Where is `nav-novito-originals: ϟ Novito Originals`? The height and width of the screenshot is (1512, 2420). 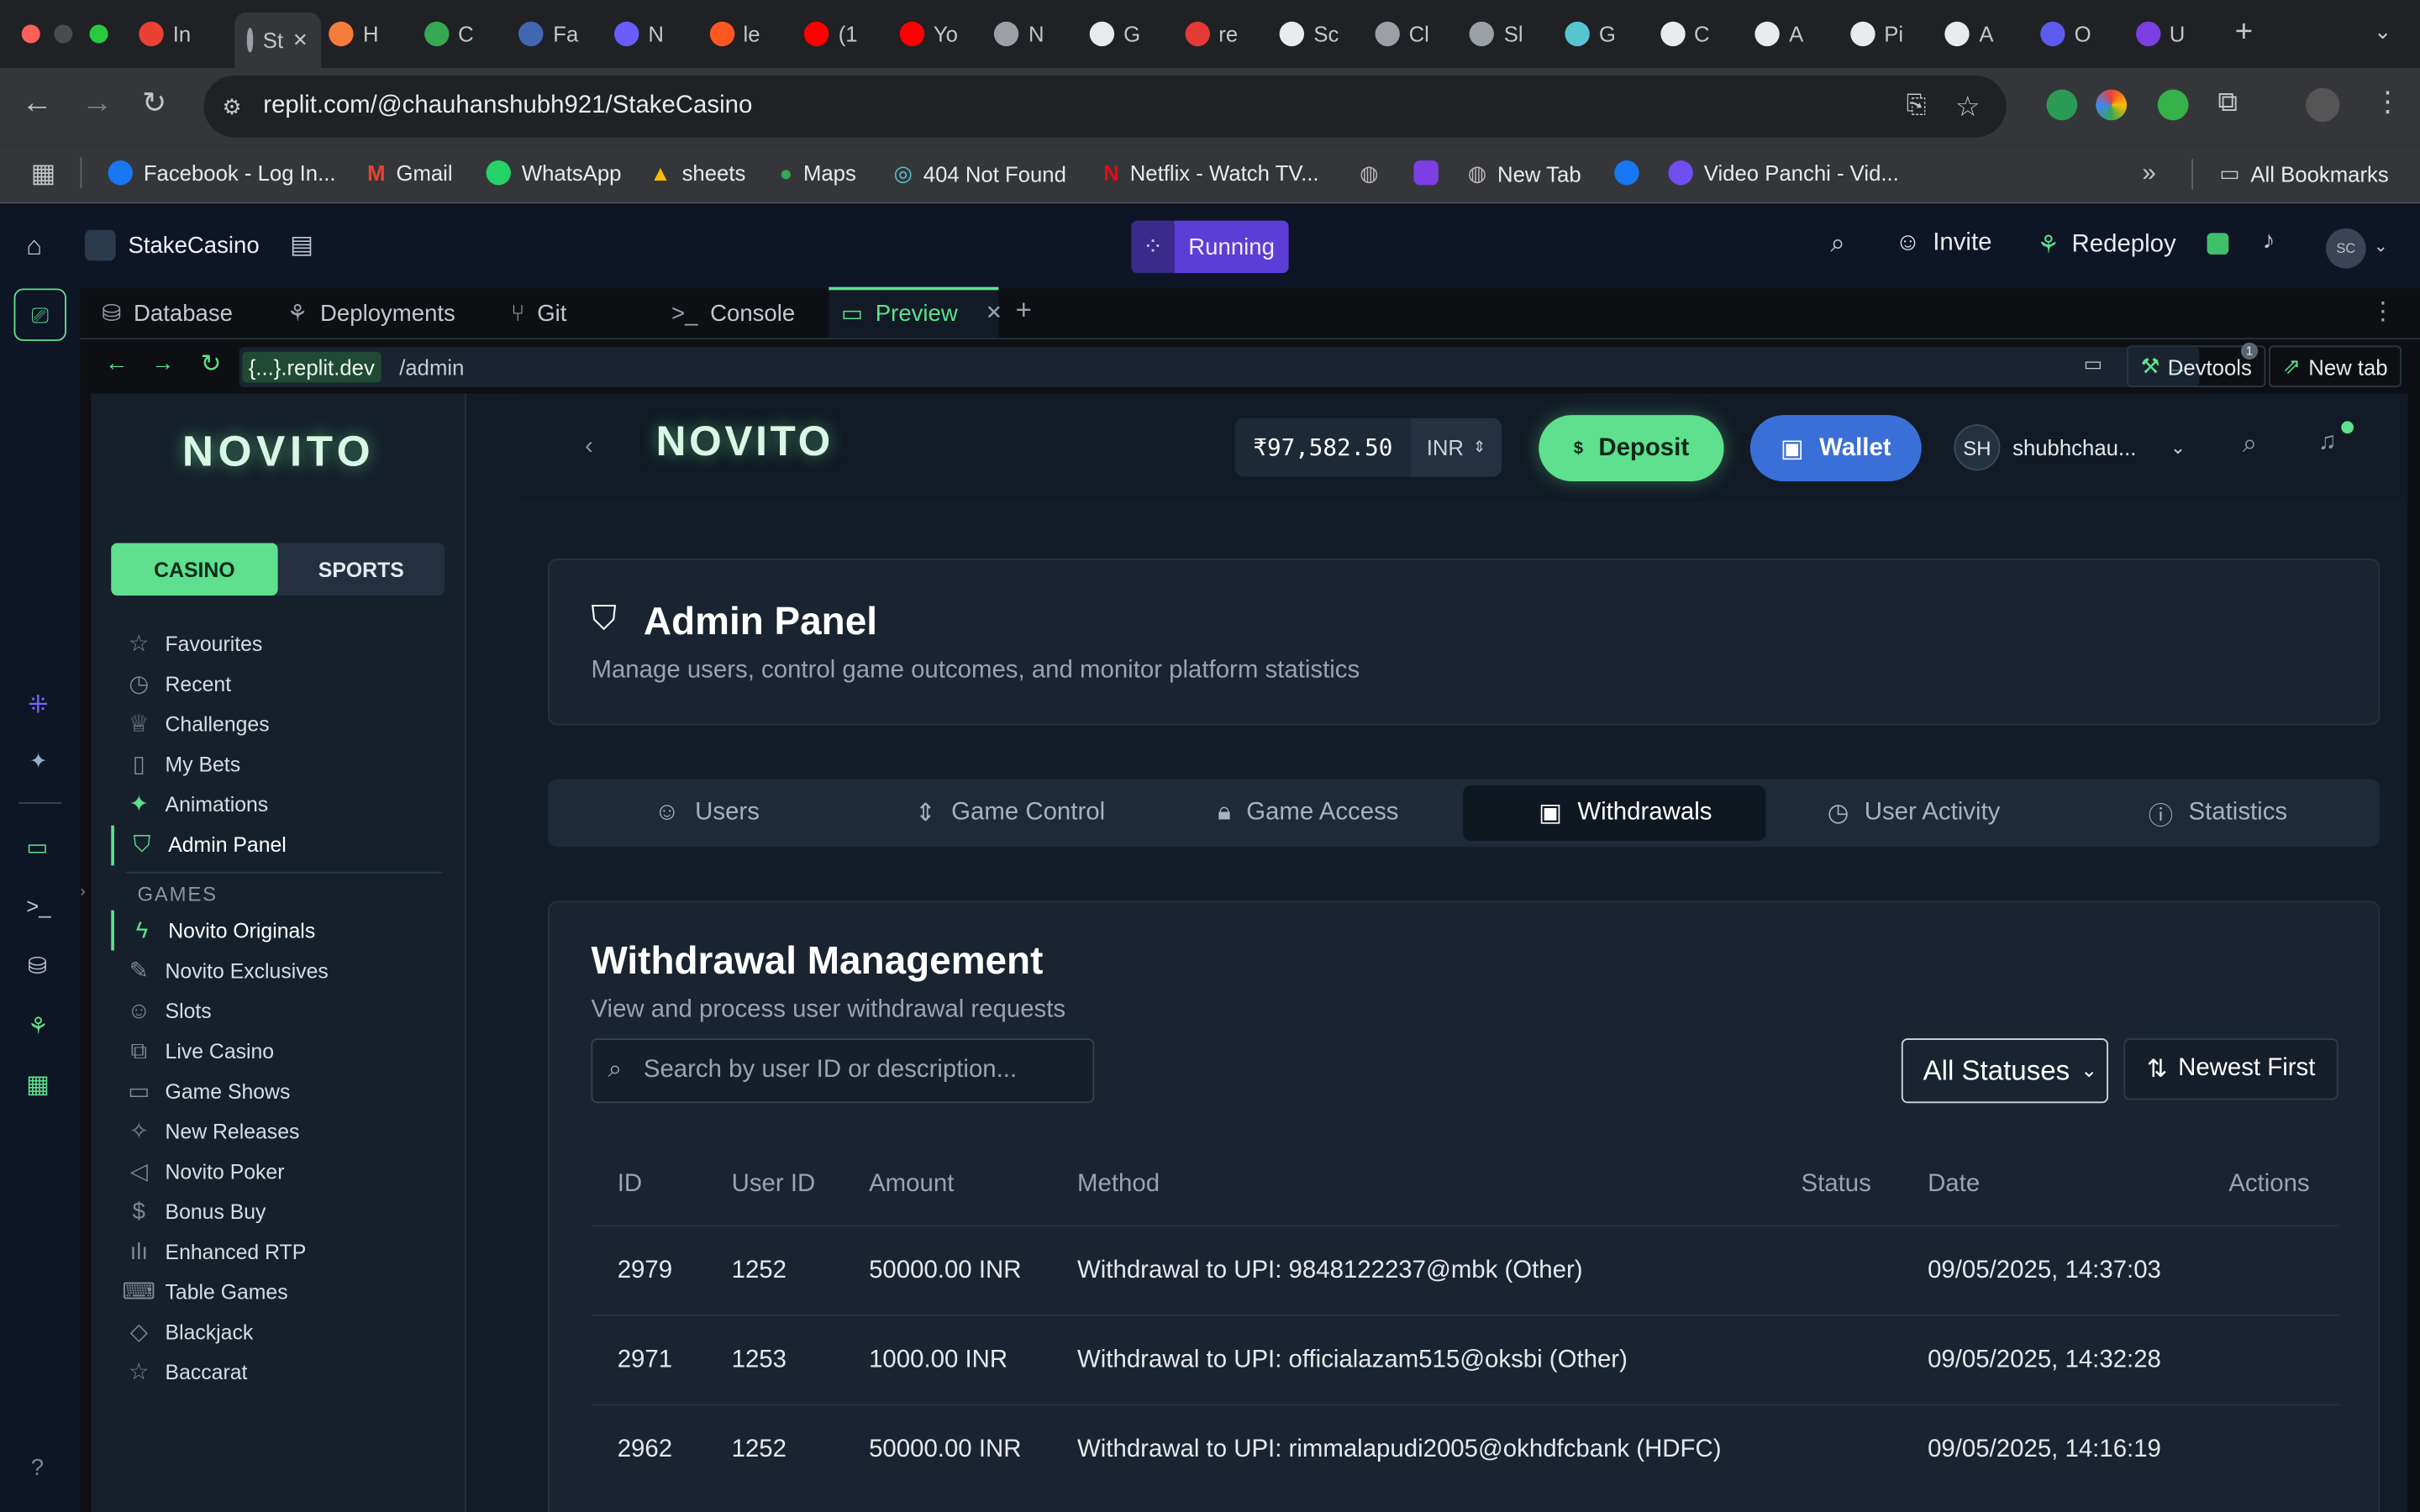
nav-novito-originals: ϟ Novito Originals is located at coordinates (222, 930).